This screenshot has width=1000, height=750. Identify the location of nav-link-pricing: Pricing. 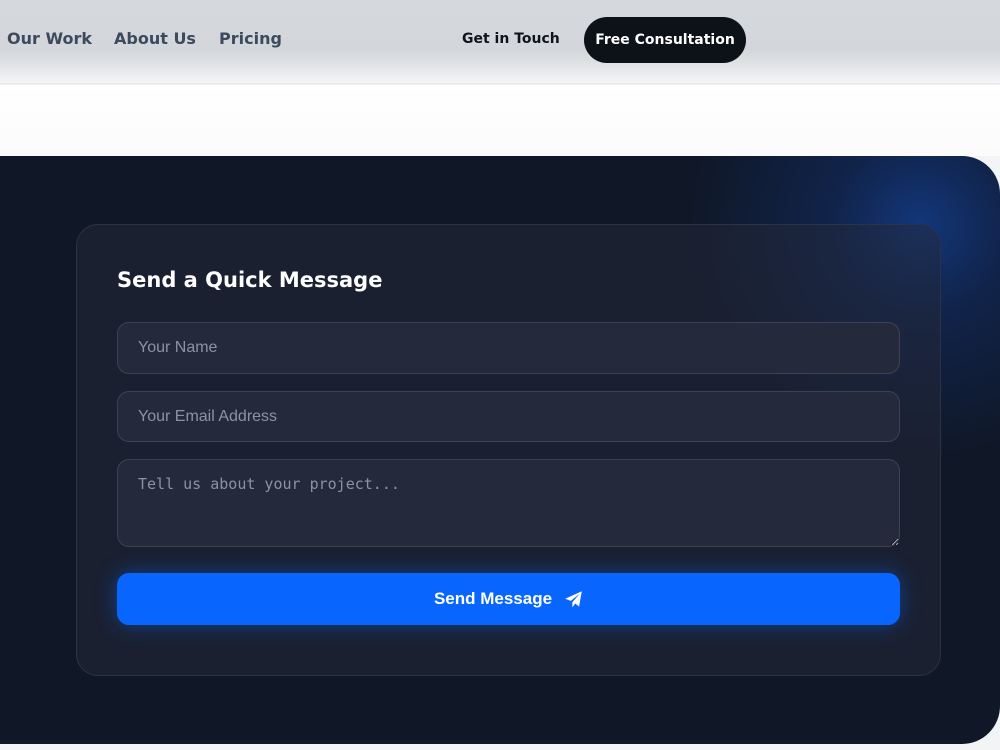
(250, 38).